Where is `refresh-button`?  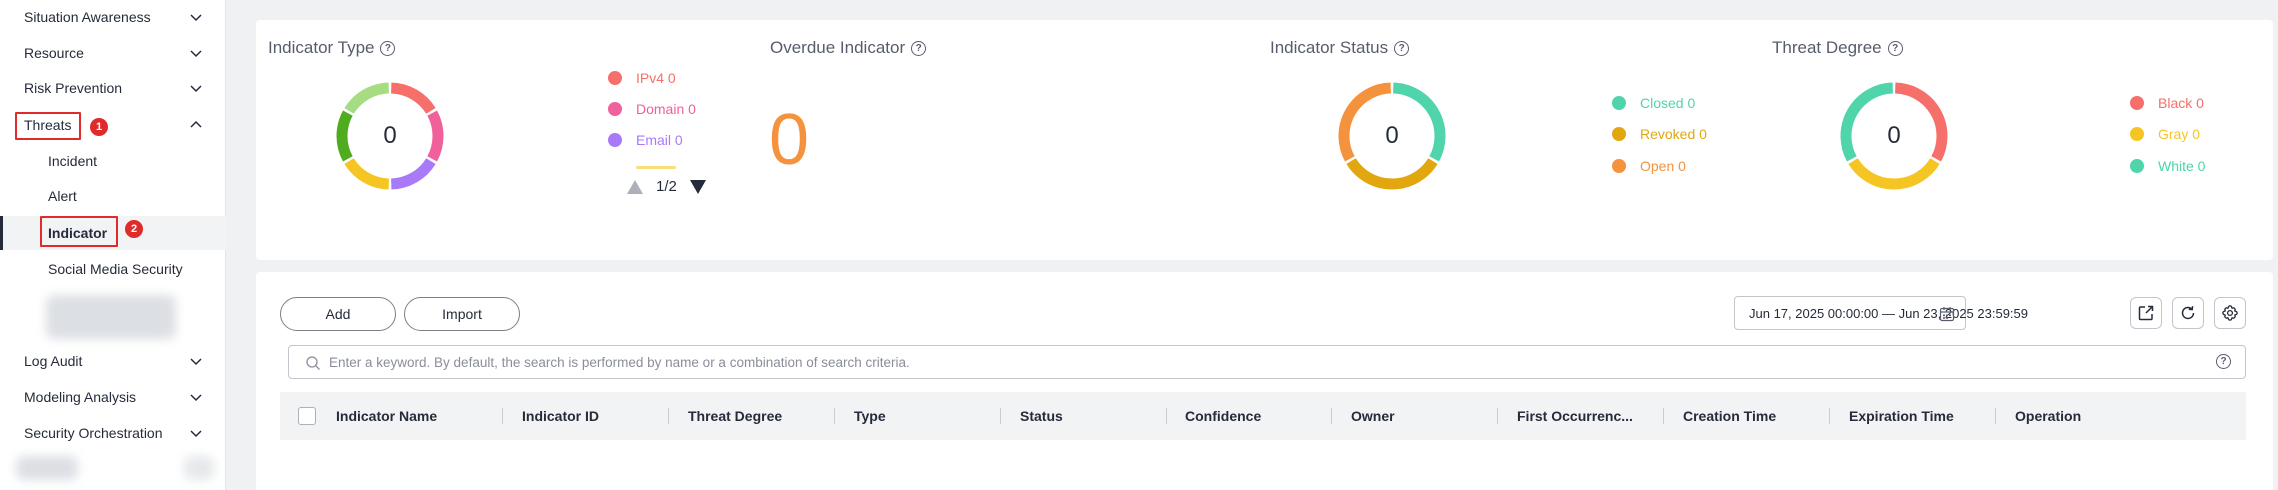 refresh-button is located at coordinates (2188, 313).